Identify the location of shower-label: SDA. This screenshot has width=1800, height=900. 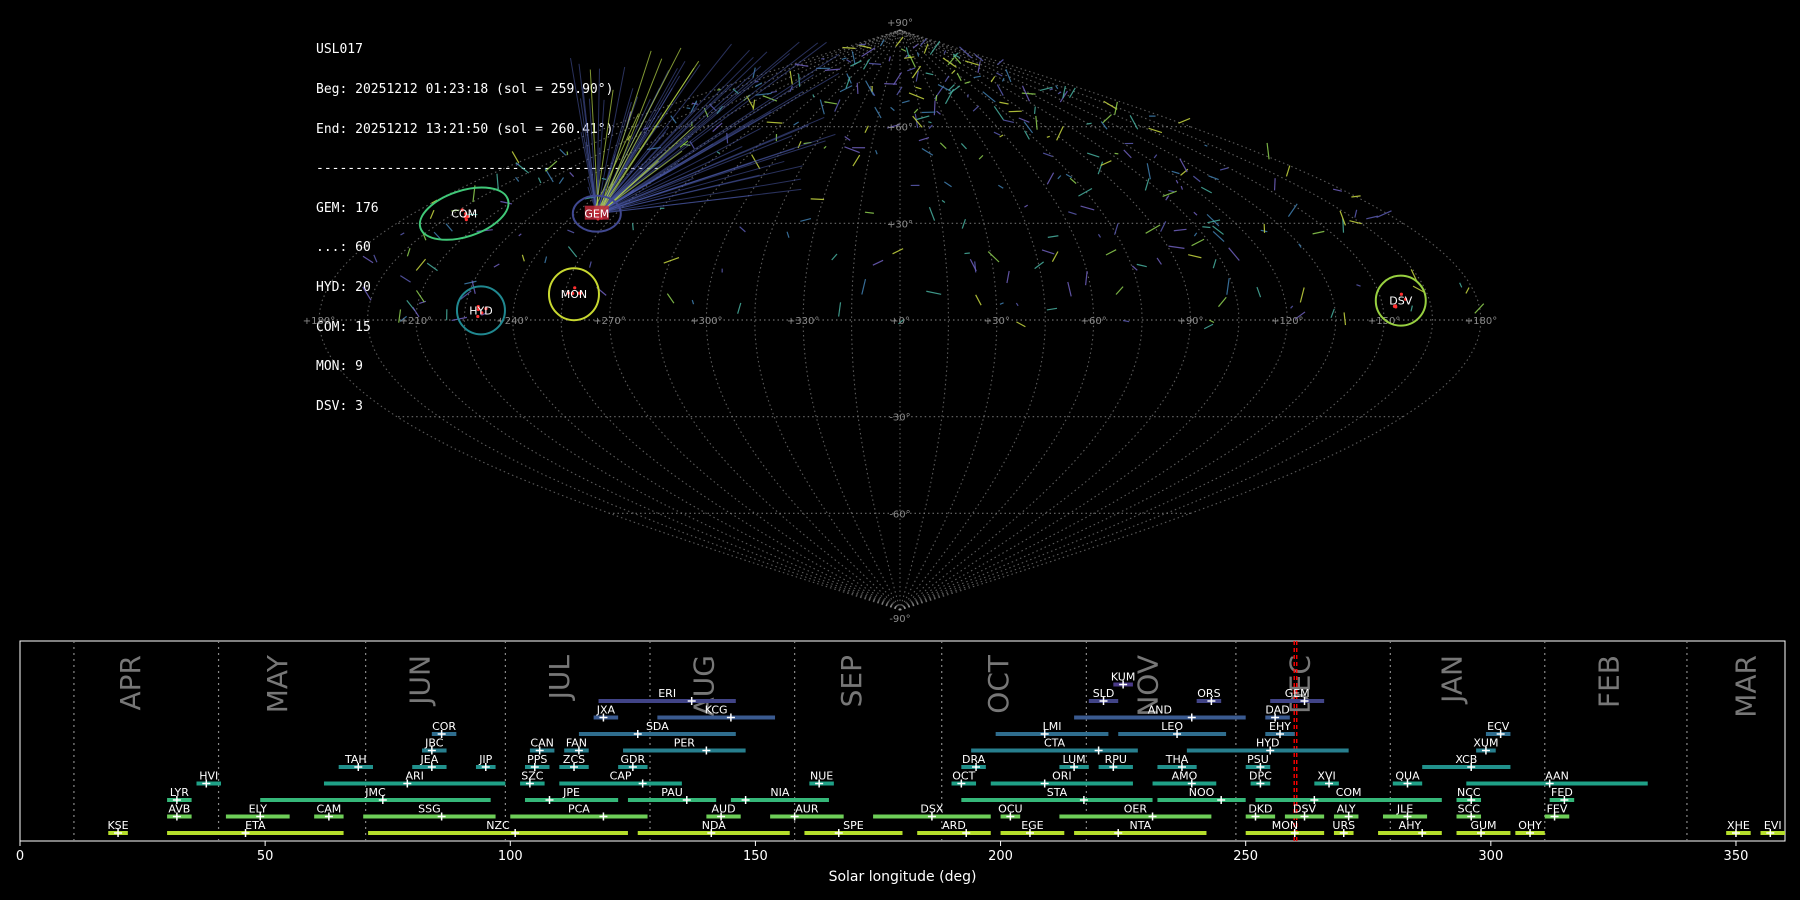
(657, 726).